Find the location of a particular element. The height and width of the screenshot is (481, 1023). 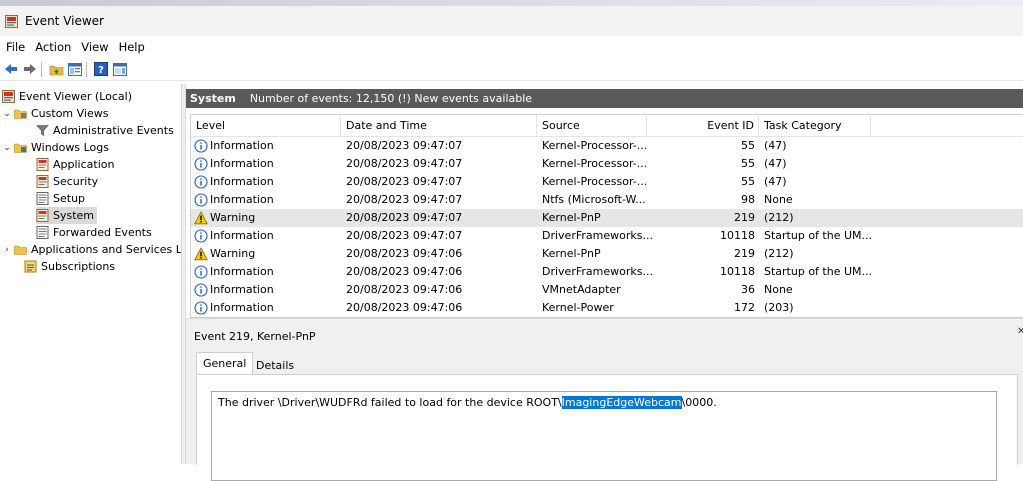

tree-item-applications-and-services: › Applications and Services Logs is located at coordinates (91, 249).